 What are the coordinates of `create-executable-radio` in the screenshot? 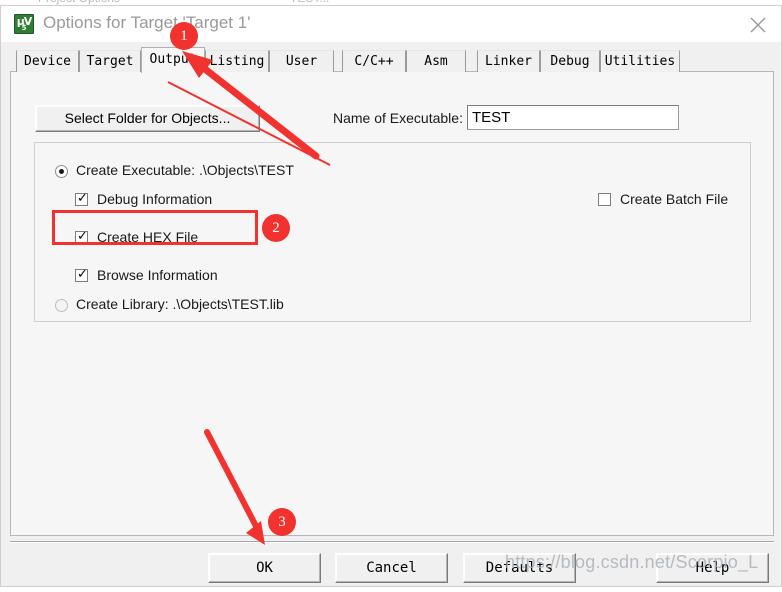 It's located at (61, 171).